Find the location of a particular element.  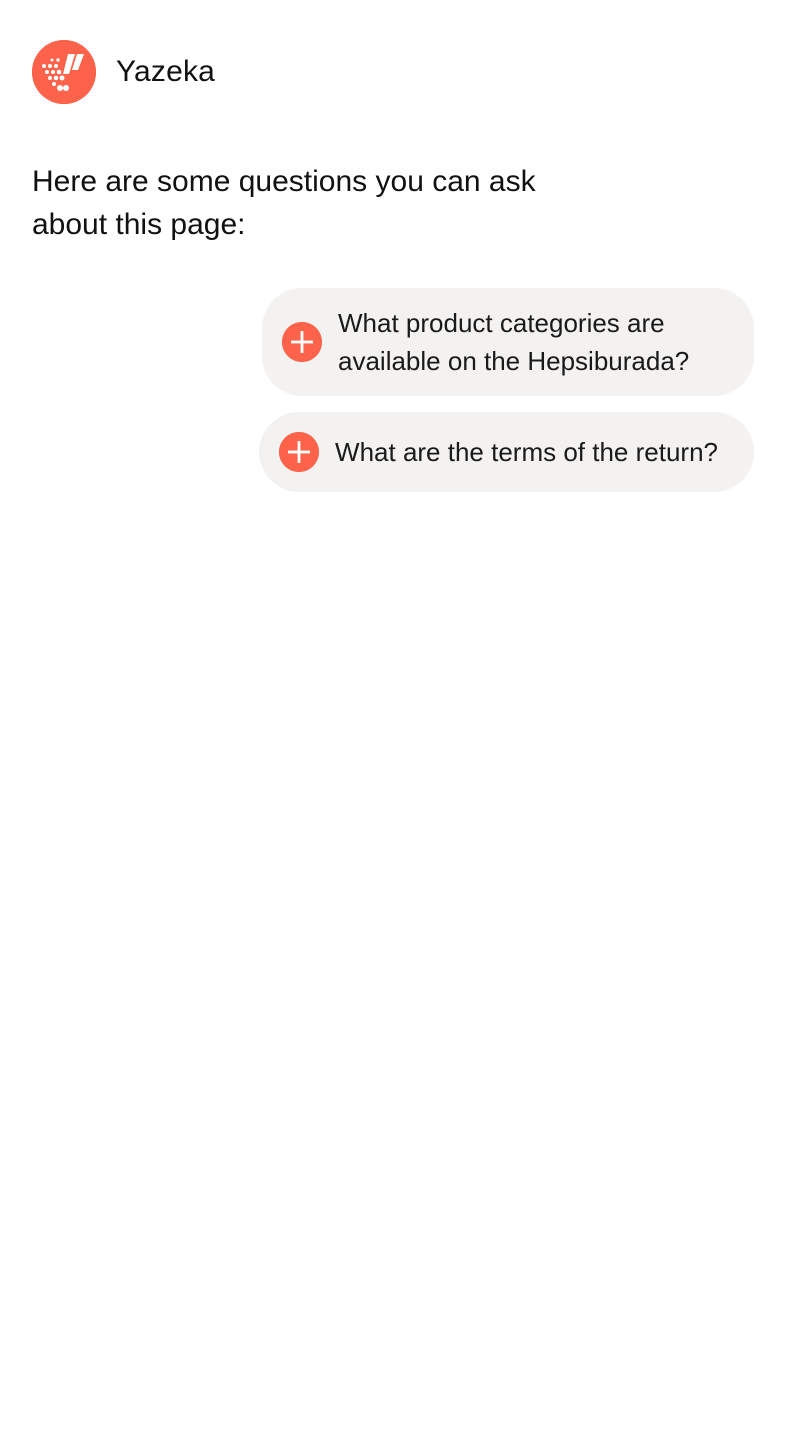

suggestion-label: What are the terms of the return? is located at coordinates (526, 452).